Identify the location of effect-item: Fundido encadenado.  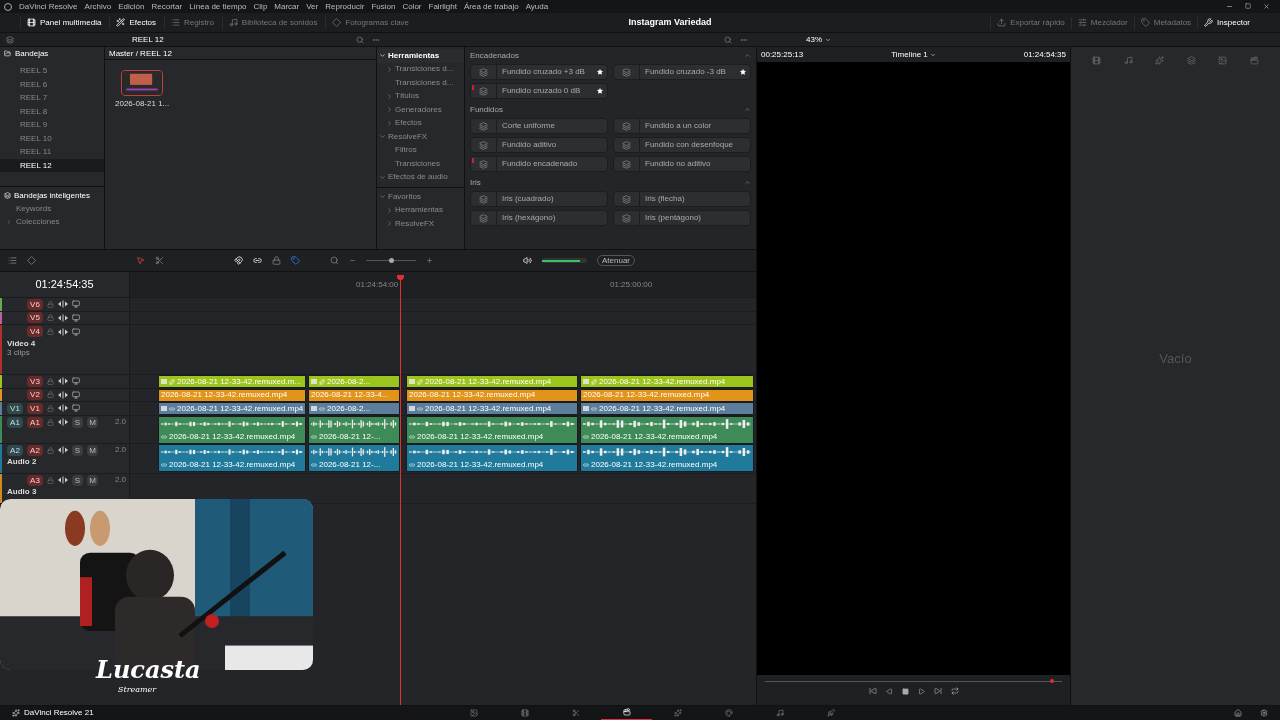
(539, 164).